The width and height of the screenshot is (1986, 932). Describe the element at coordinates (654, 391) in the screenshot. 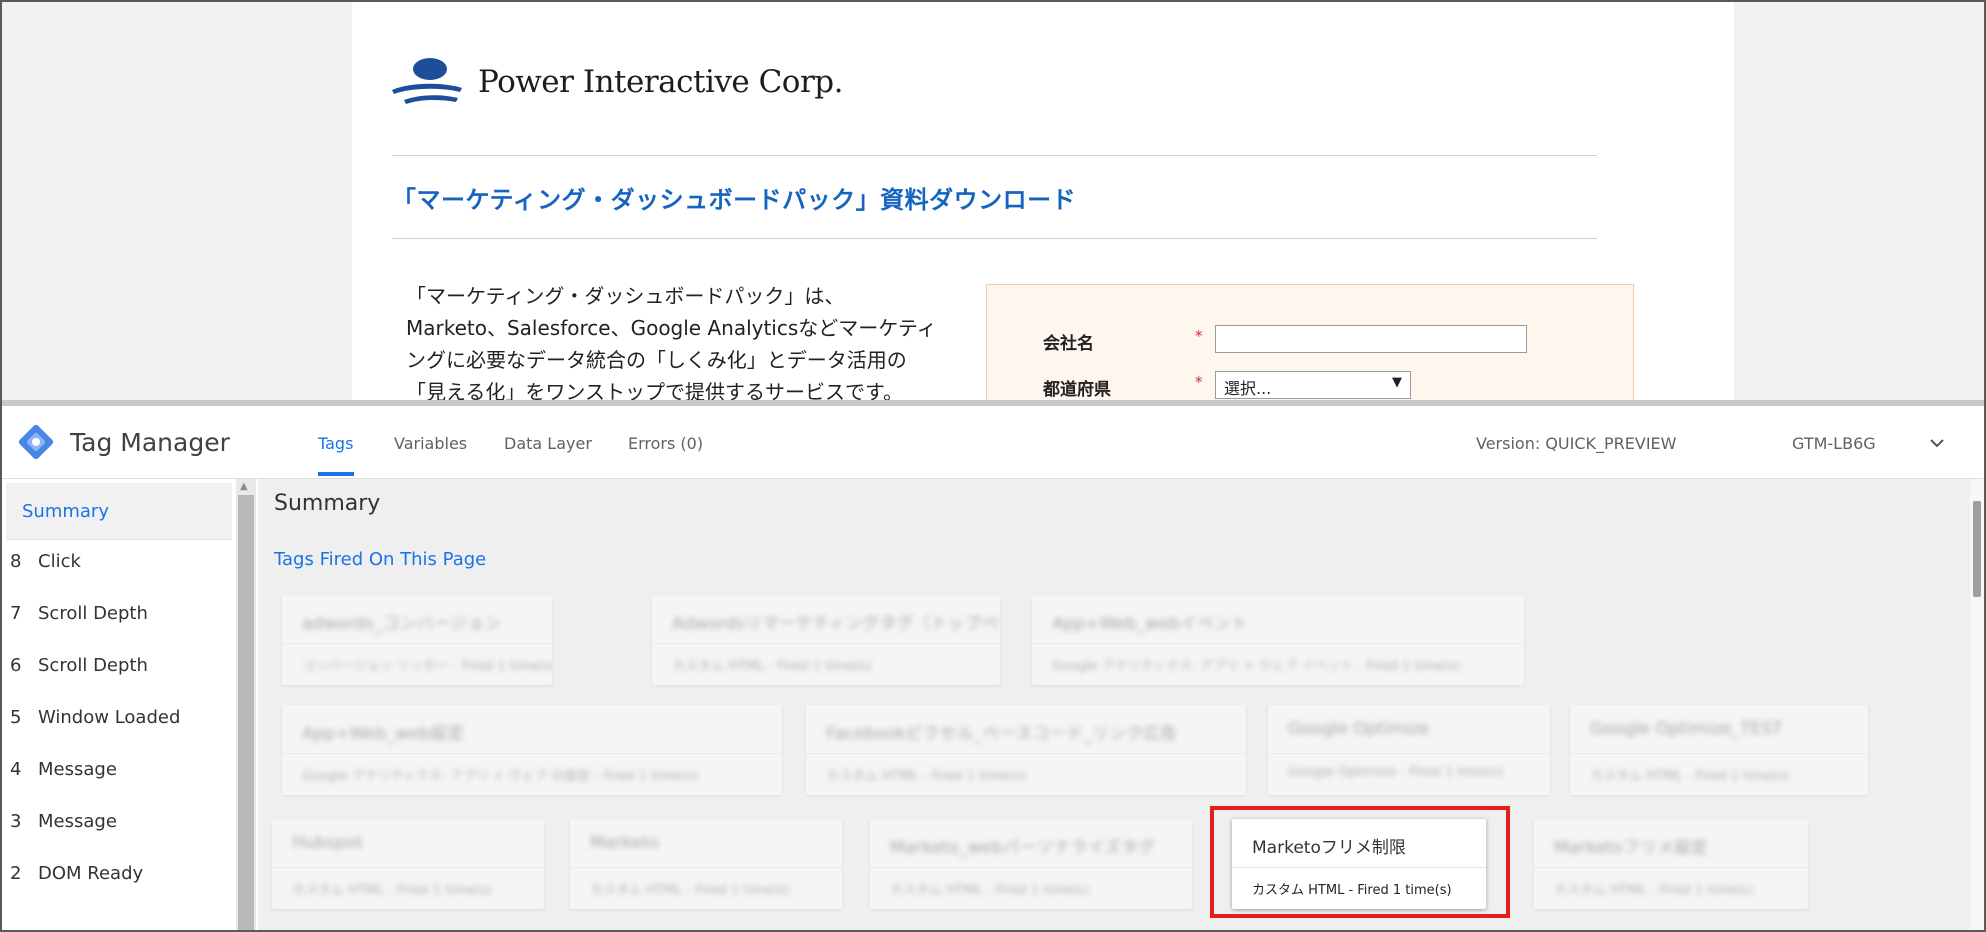

I see `intro-line: 「見える化」をワンストップで提供するサービスです。` at that location.